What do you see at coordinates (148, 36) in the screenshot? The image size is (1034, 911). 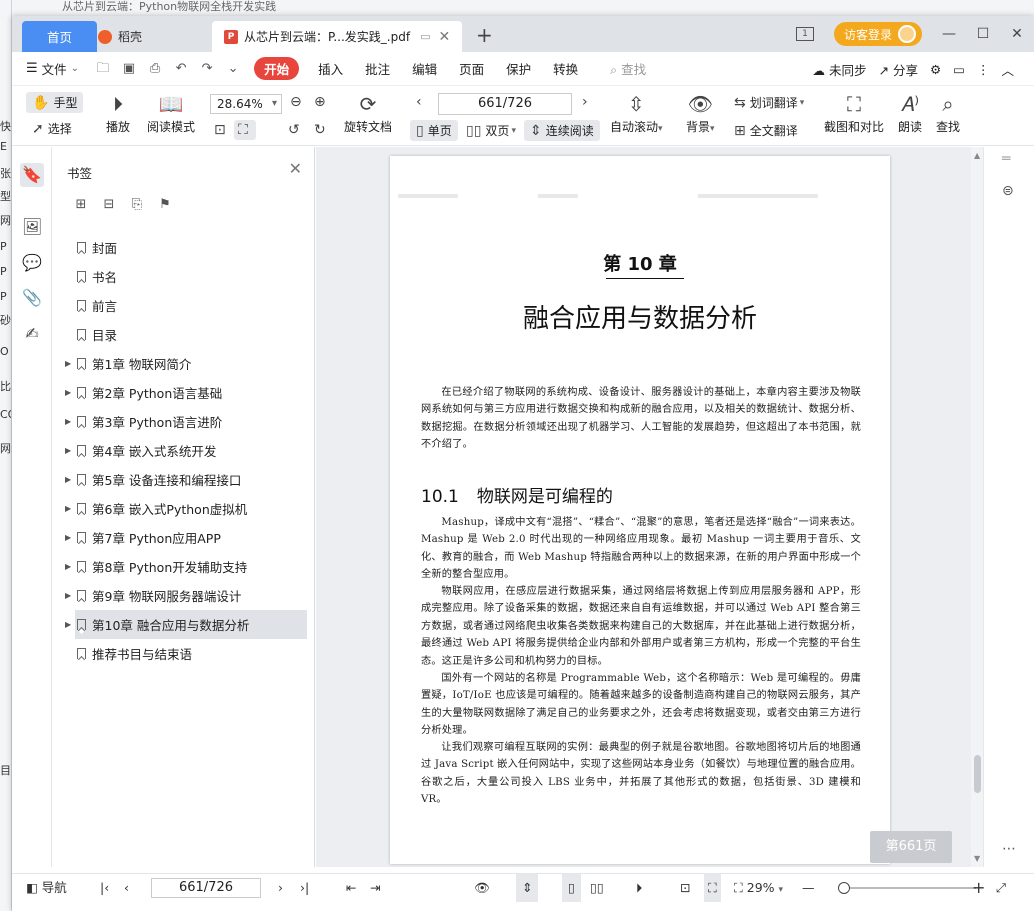 I see `tab-docer: 稻壳` at bounding box center [148, 36].